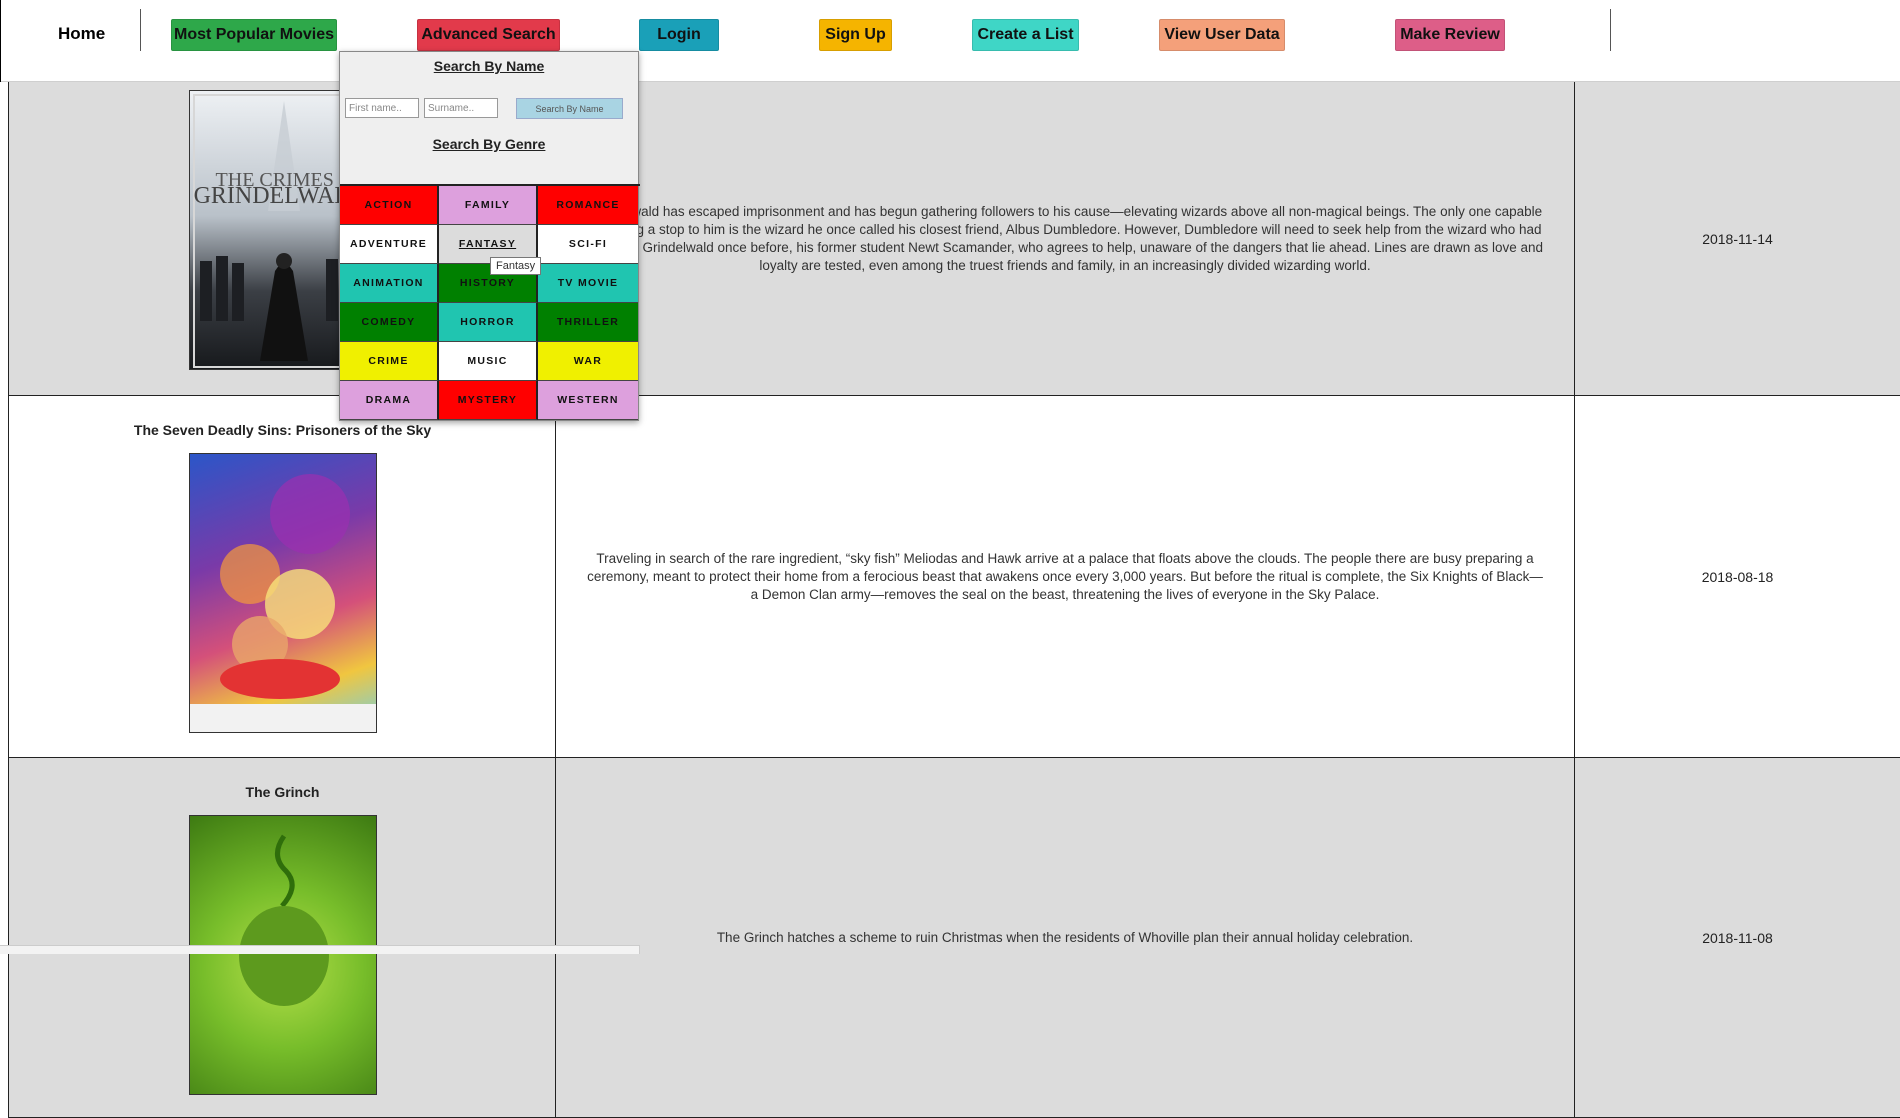  Describe the element at coordinates (389, 283) in the screenshot. I see `genre-animation-button: ANIMATION` at that location.